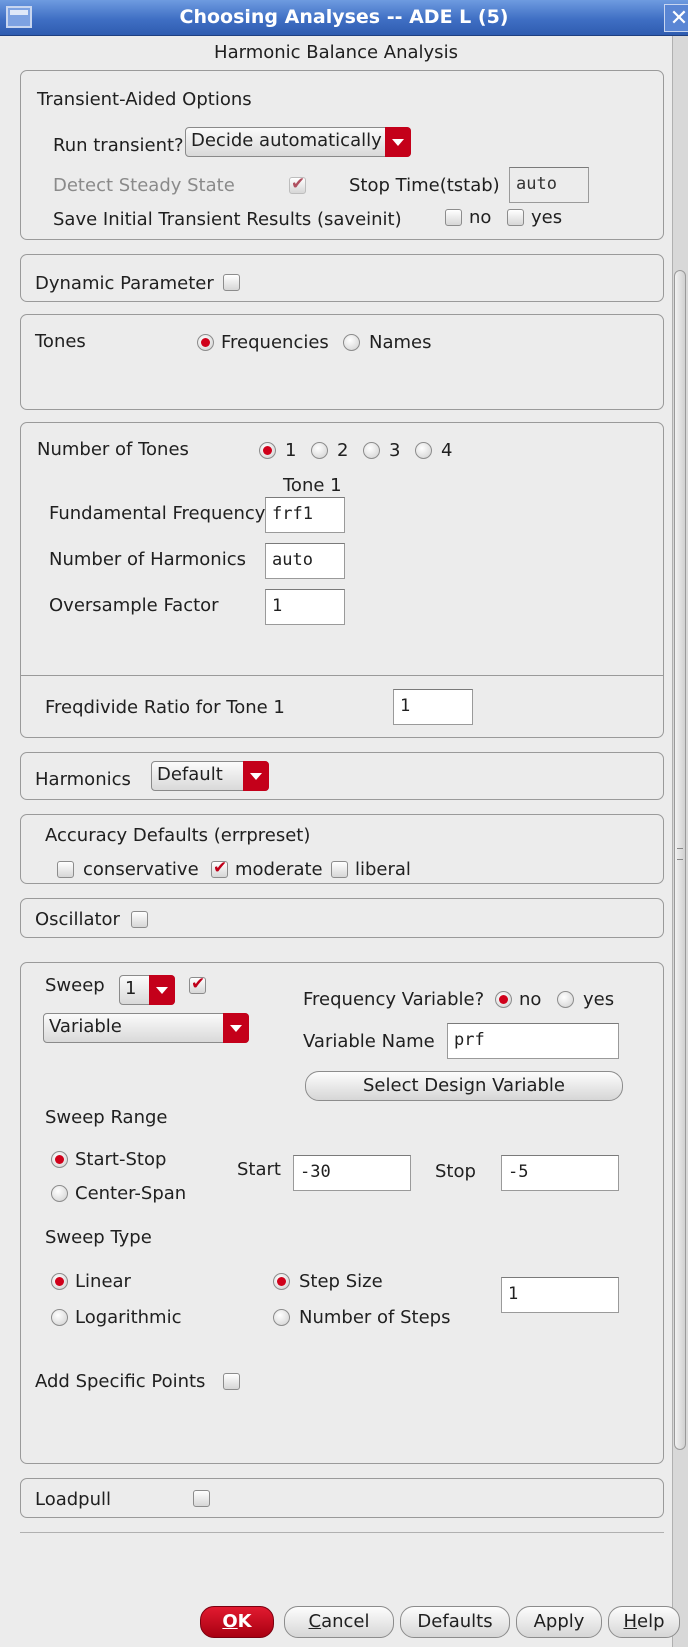 Image resolution: width=688 pixels, height=1647 pixels. I want to click on fundamental-frequency-label: Fundamental Frequency, so click(157, 513).